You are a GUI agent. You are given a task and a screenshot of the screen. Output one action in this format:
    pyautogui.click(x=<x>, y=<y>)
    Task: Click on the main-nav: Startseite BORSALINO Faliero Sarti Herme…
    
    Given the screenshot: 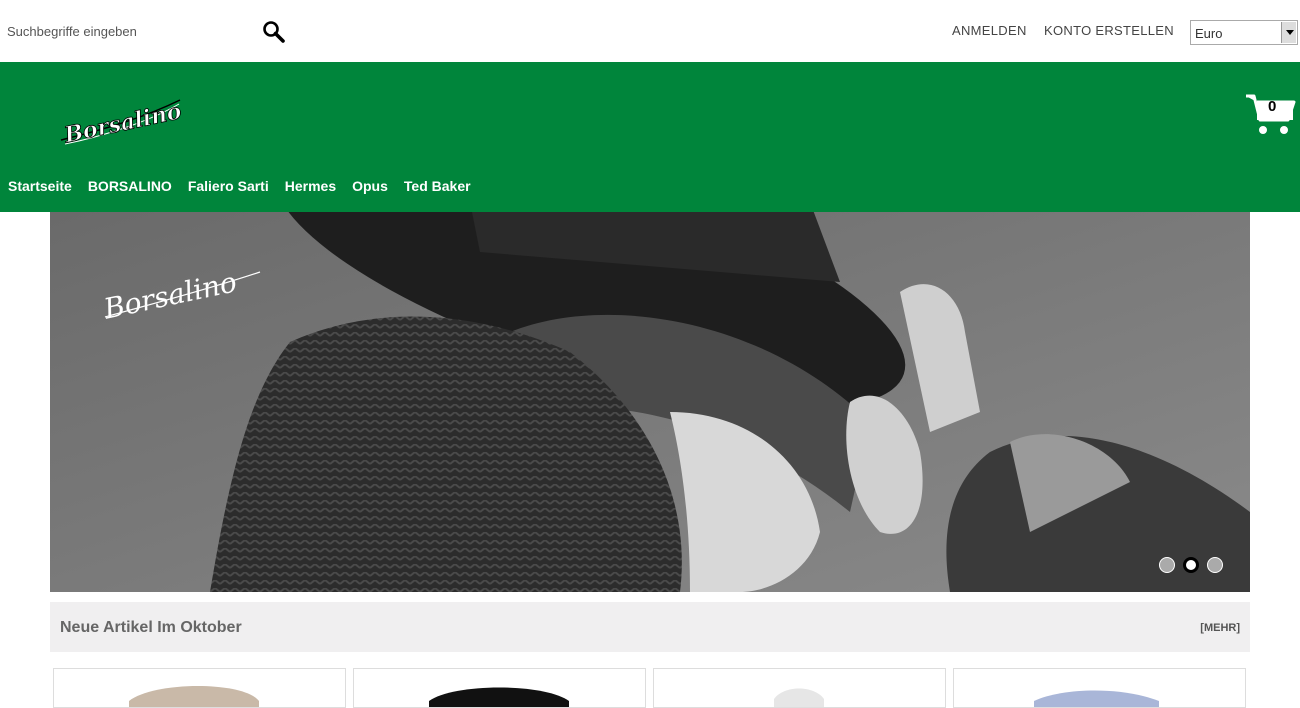 What is the action you would take?
    pyautogui.click(x=239, y=186)
    